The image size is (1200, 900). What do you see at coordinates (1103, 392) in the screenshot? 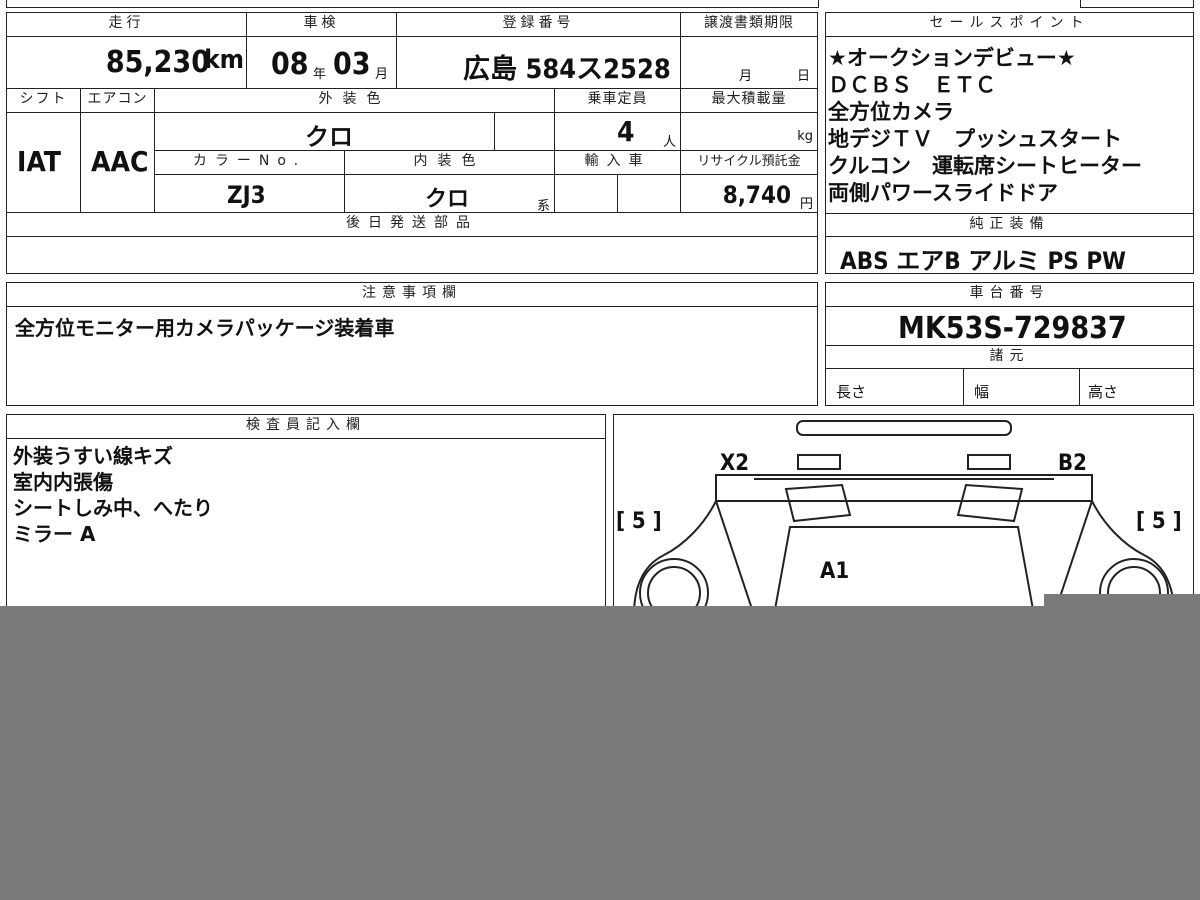
I see `specs-height-label: 高さ` at bounding box center [1103, 392].